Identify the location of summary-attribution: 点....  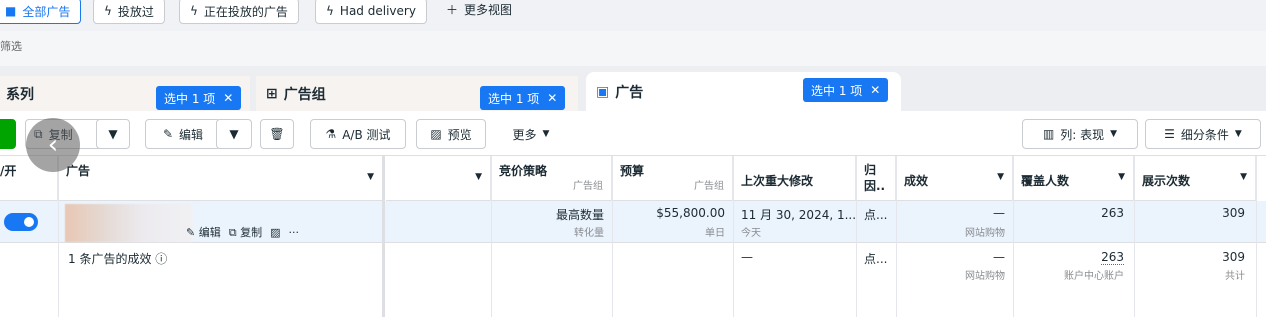
(876, 259).